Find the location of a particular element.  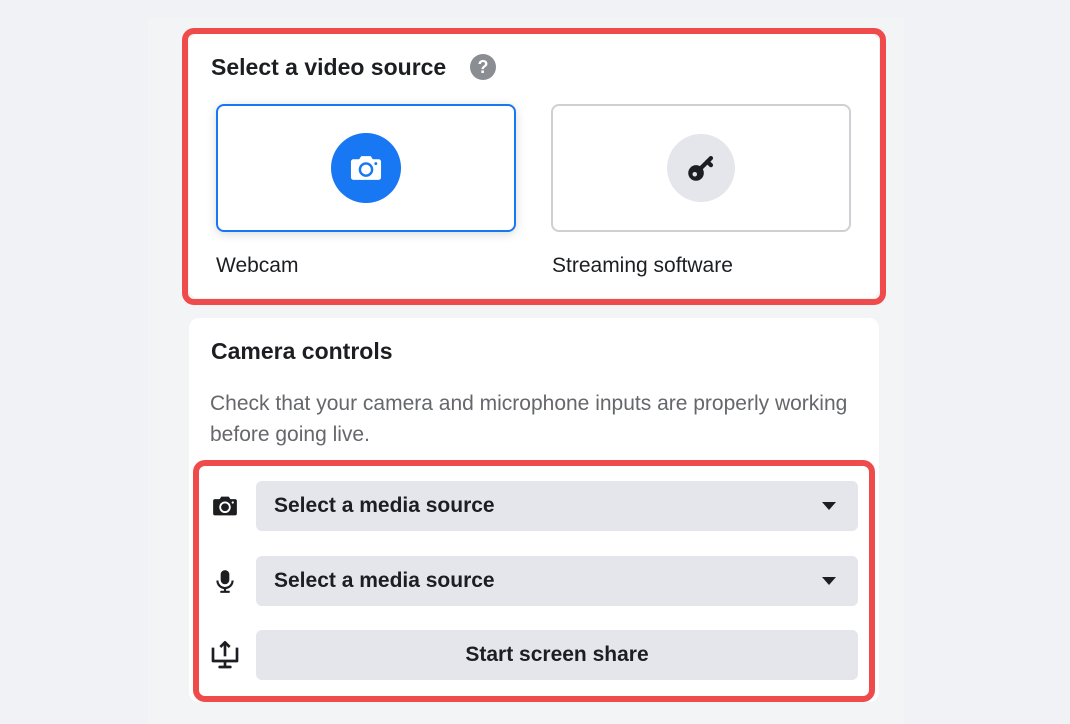

streaming-software-option is located at coordinates (701, 168).